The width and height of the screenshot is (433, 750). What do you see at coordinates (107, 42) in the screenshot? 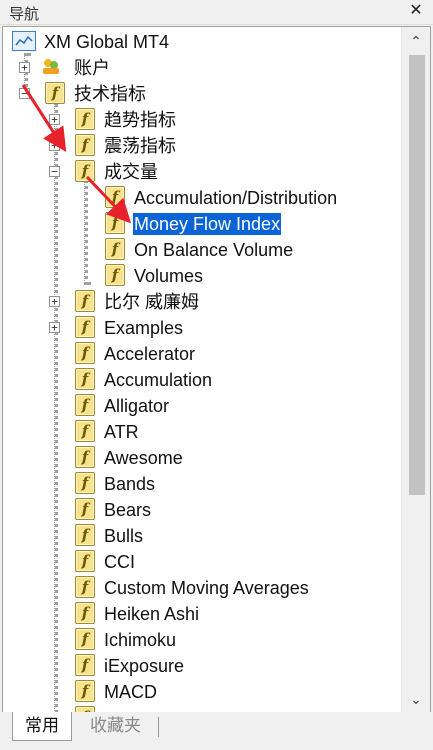
I see `tree-root-label: XM Global MT4` at bounding box center [107, 42].